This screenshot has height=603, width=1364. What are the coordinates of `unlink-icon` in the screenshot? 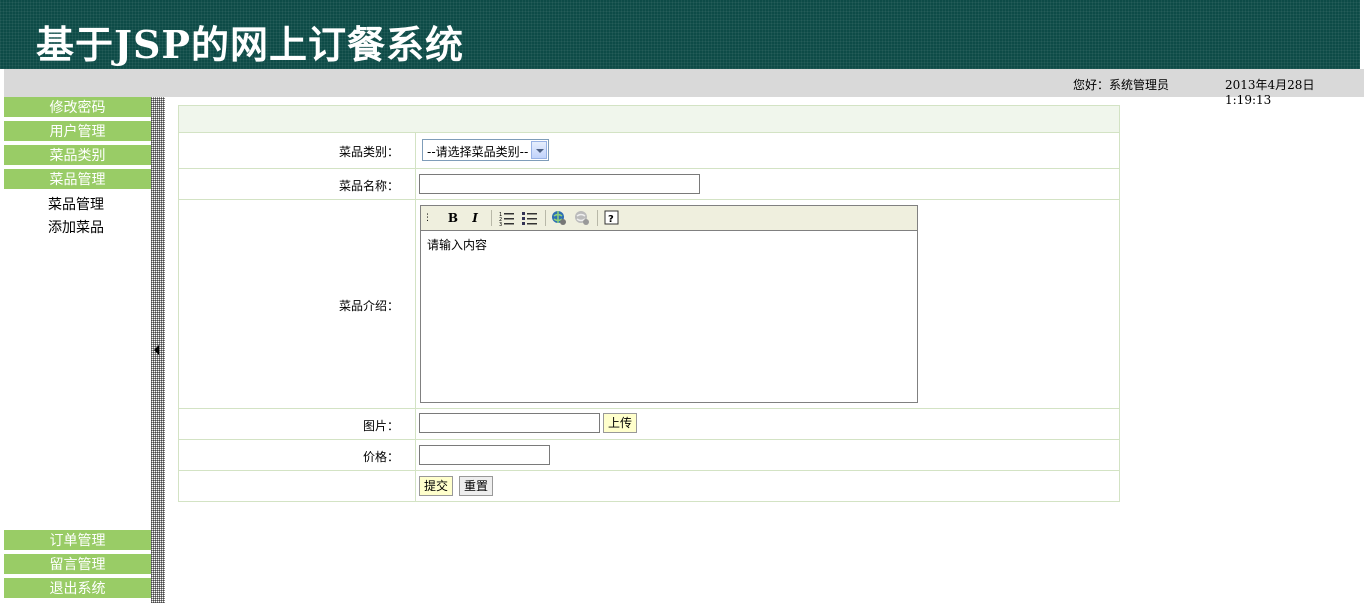 It's located at (582, 218).